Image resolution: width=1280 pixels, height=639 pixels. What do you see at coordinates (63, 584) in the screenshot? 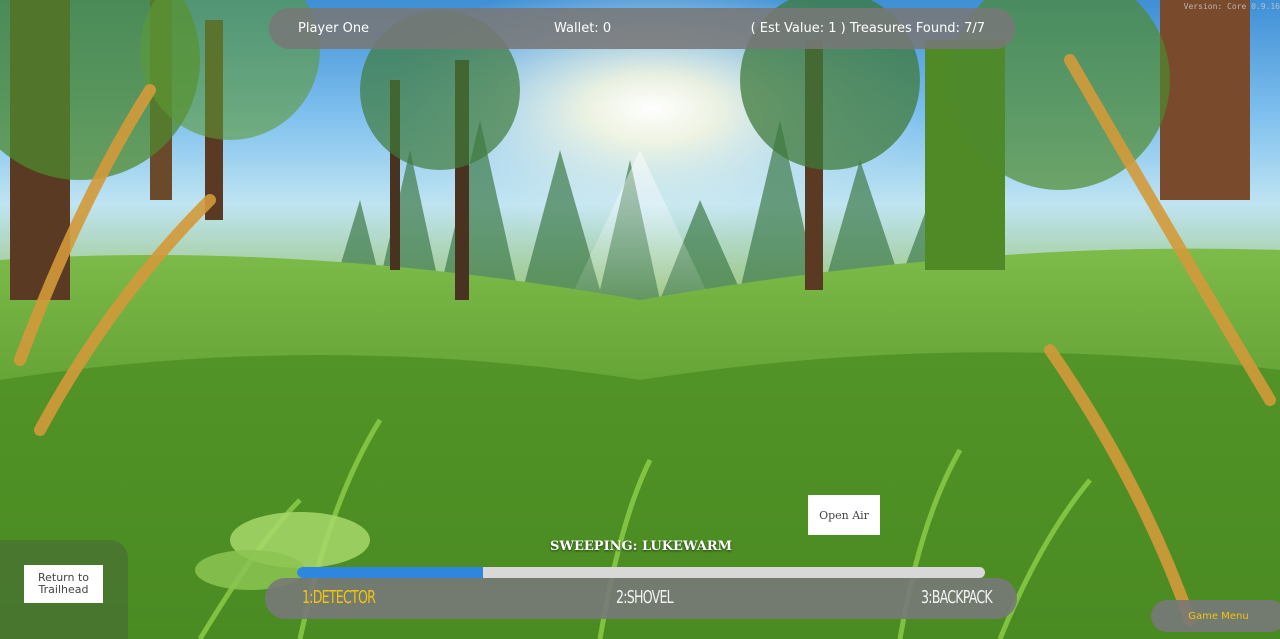
I see `return-trailhead-button: Return to Trailhead` at bounding box center [63, 584].